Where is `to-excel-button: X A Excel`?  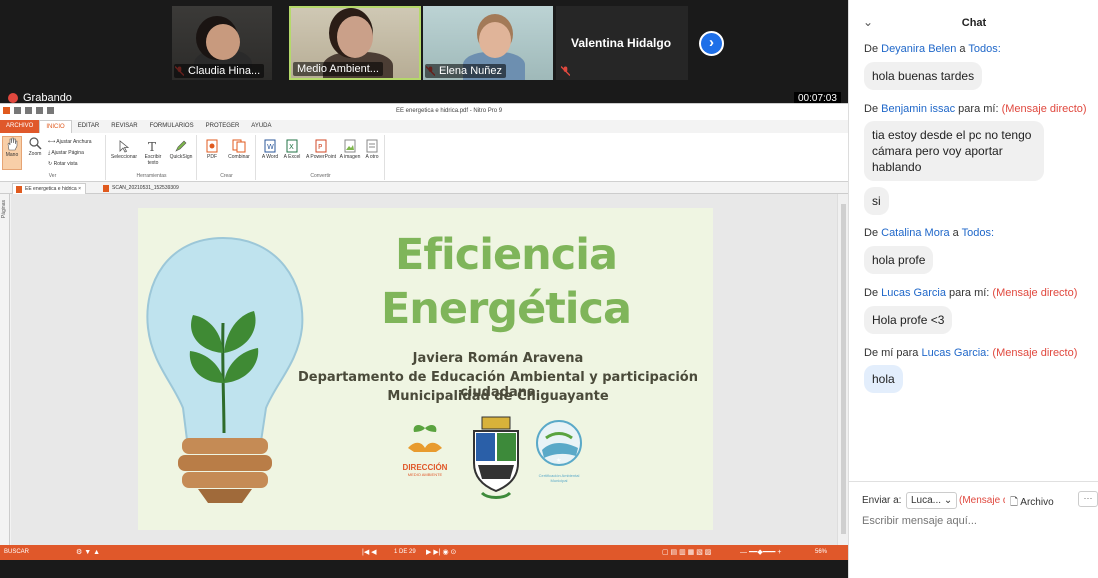
to-excel-button: X A Excel is located at coordinates (292, 149).